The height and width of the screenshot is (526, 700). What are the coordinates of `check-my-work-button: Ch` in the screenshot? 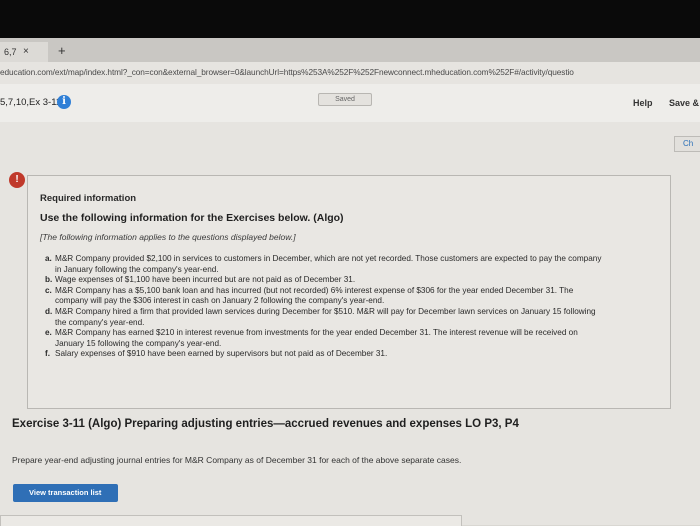 It's located at (687, 144).